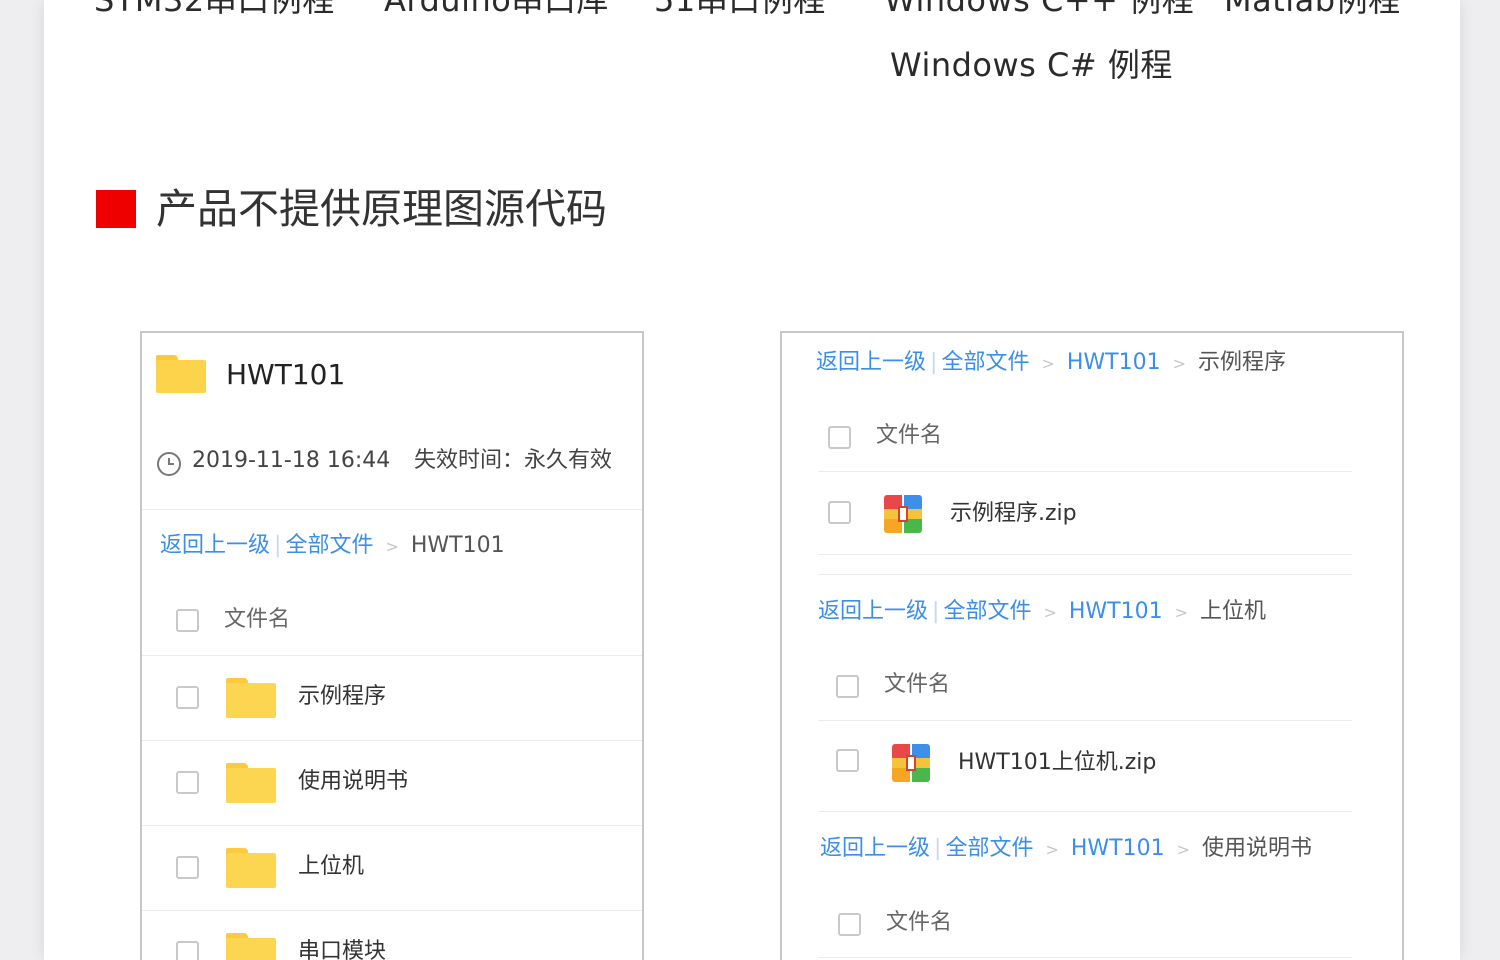 The width and height of the screenshot is (1500, 960). What do you see at coordinates (1233, 611) in the screenshot?
I see `breadcrumb-current: 上位机` at bounding box center [1233, 611].